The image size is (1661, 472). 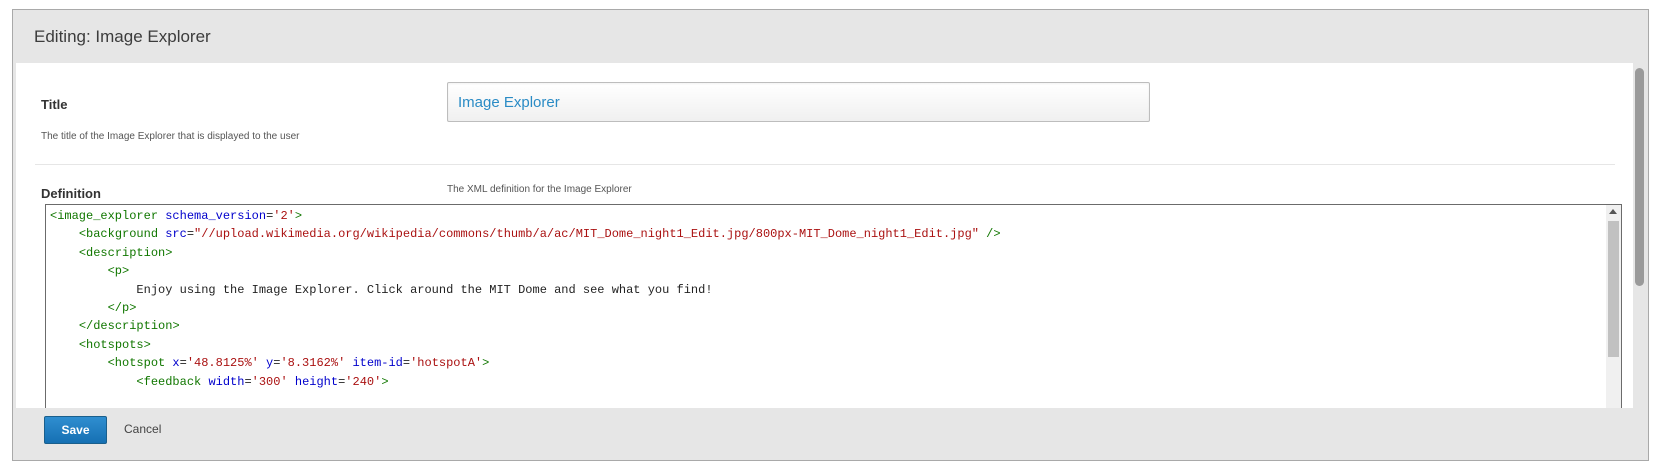 What do you see at coordinates (122, 308) in the screenshot?
I see `code-line: </p>` at bounding box center [122, 308].